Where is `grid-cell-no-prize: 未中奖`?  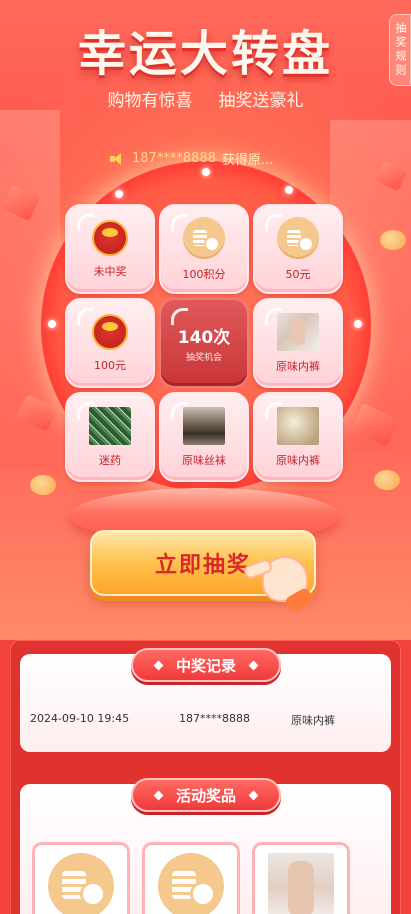
grid-cell-no-prize: 未中奖 is located at coordinates (110, 249).